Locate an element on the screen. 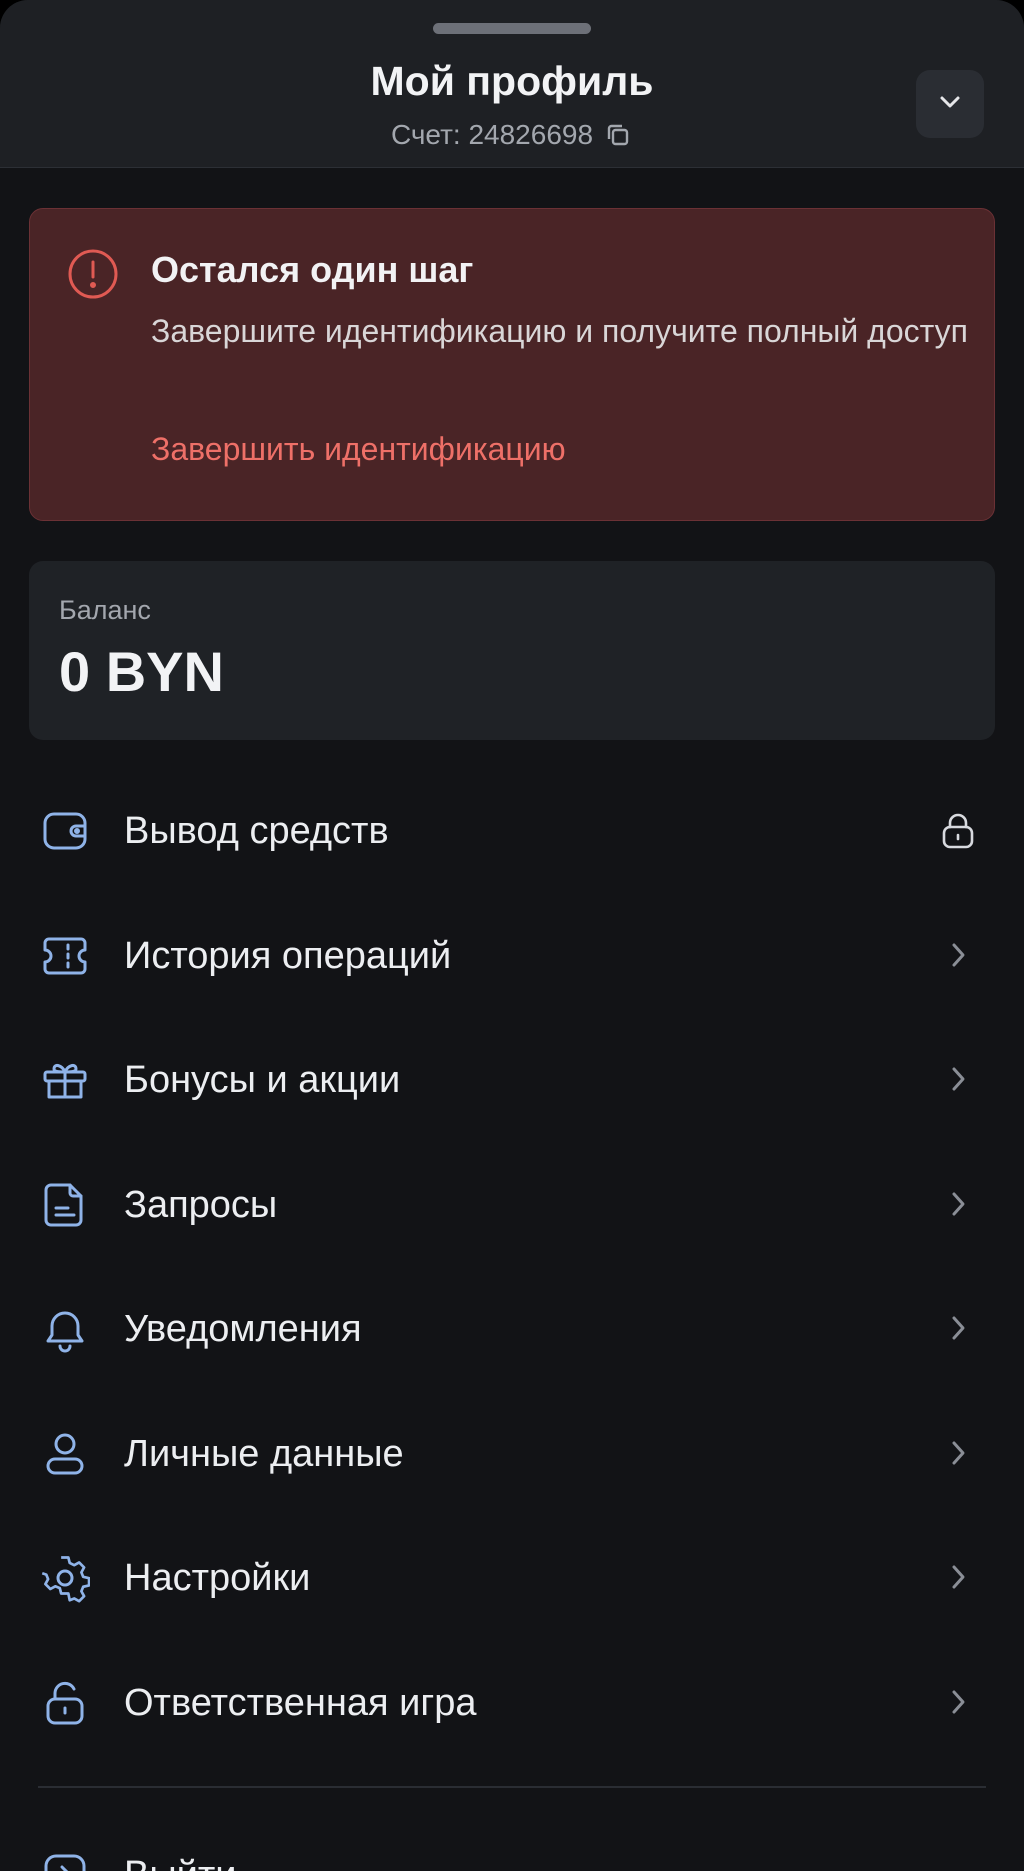 This screenshot has width=1024, height=1871. logout-button: Выйти is located at coordinates (512, 1850).